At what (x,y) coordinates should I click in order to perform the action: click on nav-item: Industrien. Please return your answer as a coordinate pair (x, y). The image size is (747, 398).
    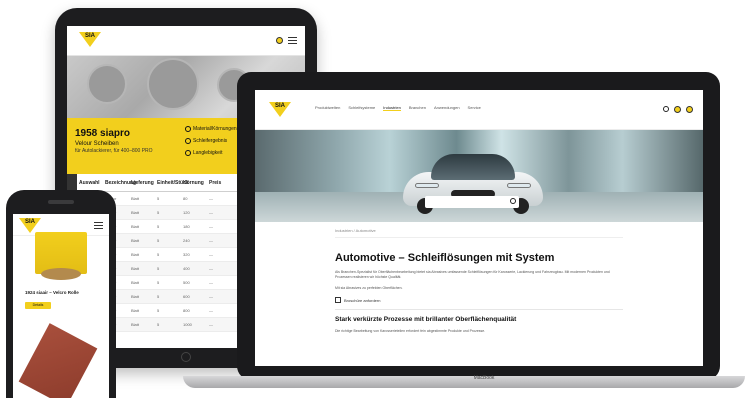
    Looking at the image, I should click on (392, 108).